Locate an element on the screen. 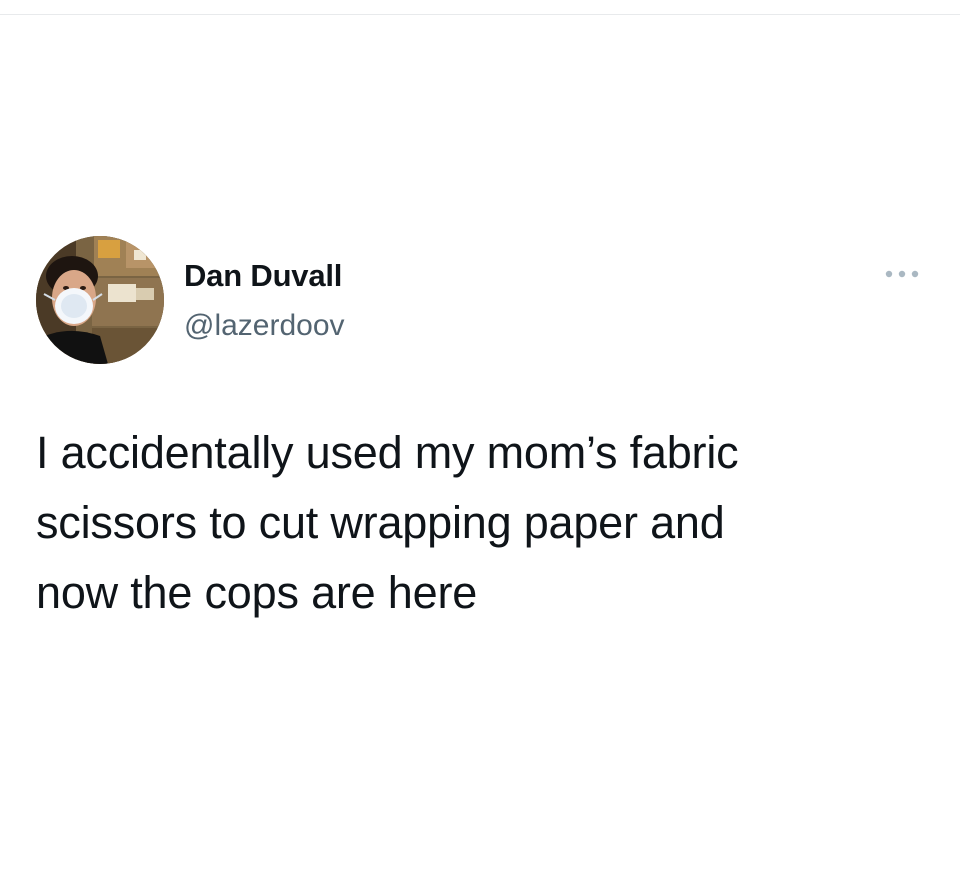  more-options-icon is located at coordinates (902, 274).